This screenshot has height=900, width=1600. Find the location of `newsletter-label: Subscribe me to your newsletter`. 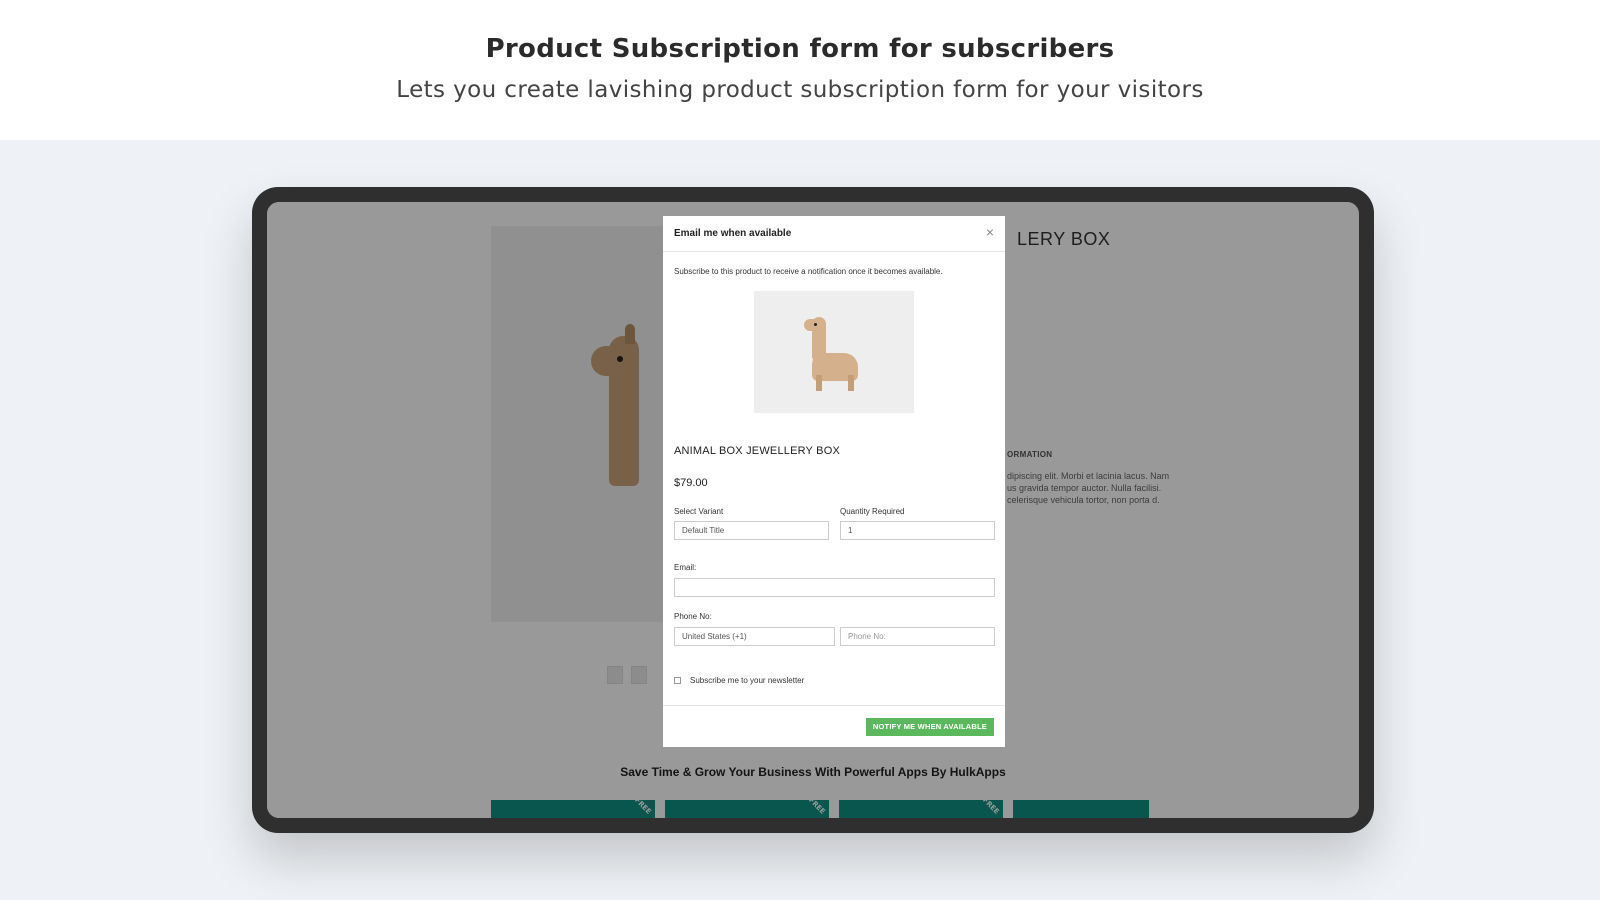

newsletter-label: Subscribe me to your newsletter is located at coordinates (747, 680).